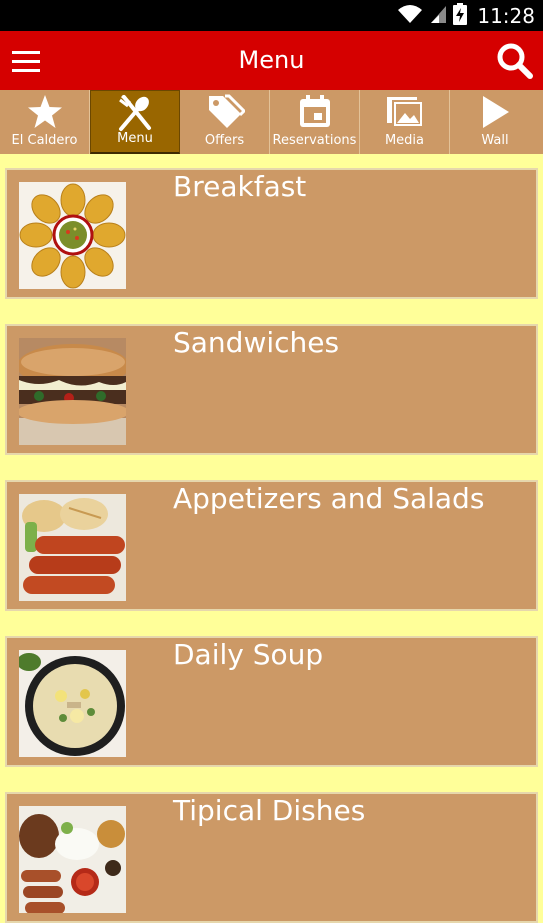  I want to click on tab-menu: Menu, so click(135, 122).